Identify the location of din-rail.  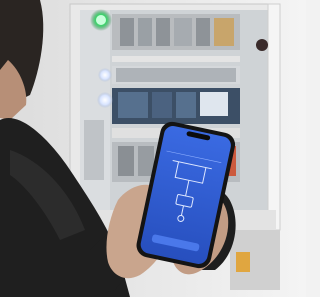
(176, 59).